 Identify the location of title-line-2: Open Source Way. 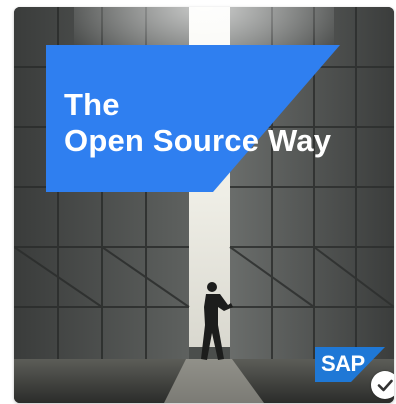
(198, 140).